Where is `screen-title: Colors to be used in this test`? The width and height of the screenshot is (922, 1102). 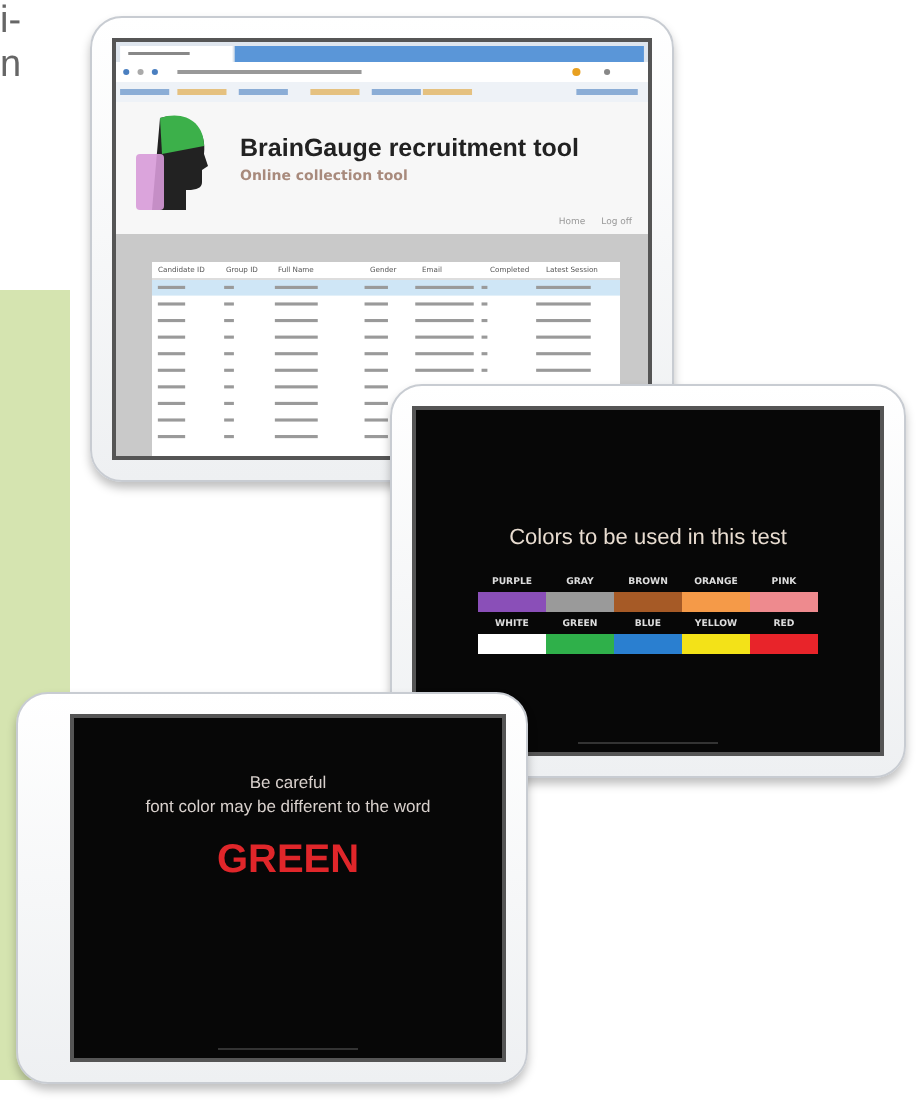 screen-title: Colors to be used in this test is located at coordinates (648, 538).